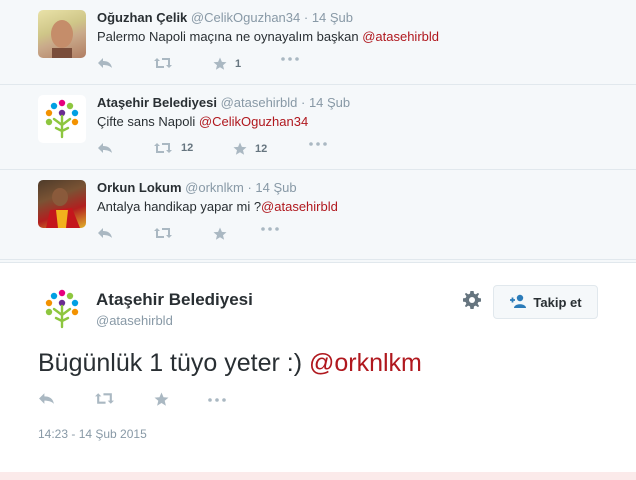  Describe the element at coordinates (238, 64) in the screenshot. I see `favorite-count: 1` at that location.